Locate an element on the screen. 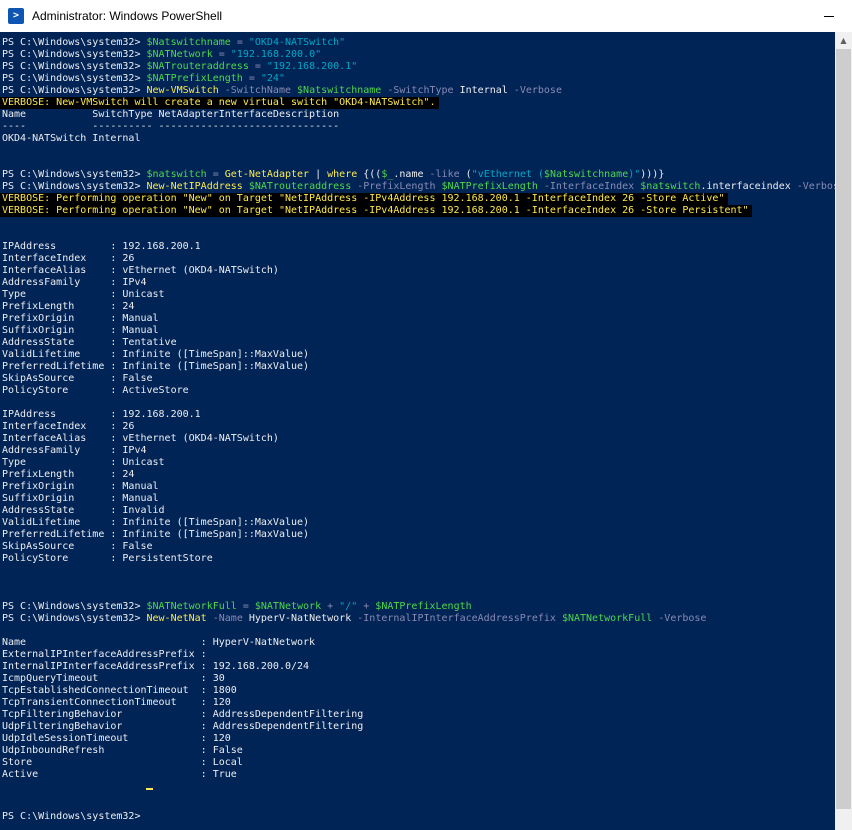 This screenshot has width=852, height=830. console-line: PS C:\Windows\system32> is located at coordinates (74, 817).